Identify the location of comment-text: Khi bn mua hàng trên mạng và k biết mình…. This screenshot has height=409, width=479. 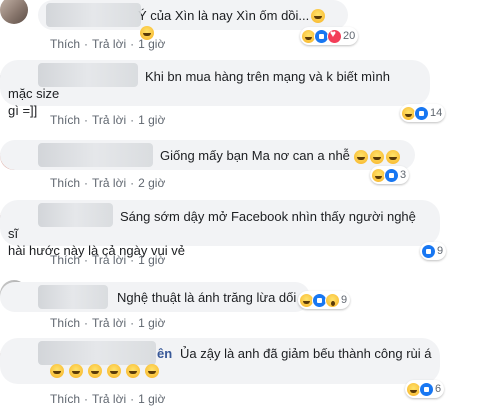
(199, 93).